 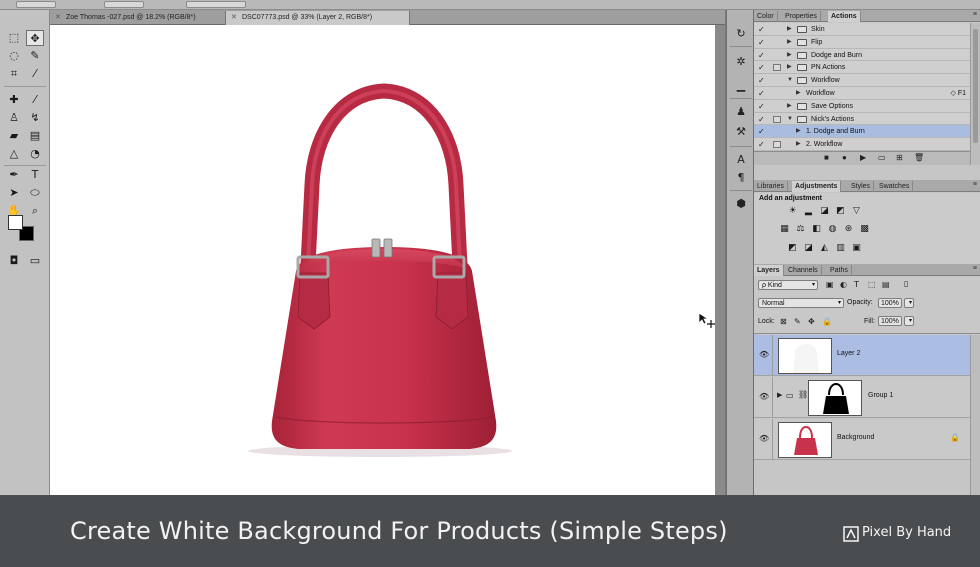 What do you see at coordinates (862, 93) in the screenshot?
I see `action-row: ✓ ▶ Workflow ◇ F1` at bounding box center [862, 93].